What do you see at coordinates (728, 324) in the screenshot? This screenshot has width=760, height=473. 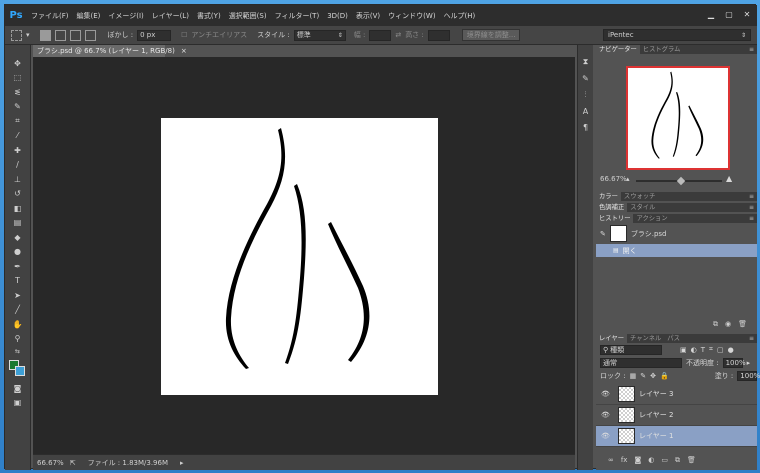 I see `snapshot-icon: ◉` at bounding box center [728, 324].